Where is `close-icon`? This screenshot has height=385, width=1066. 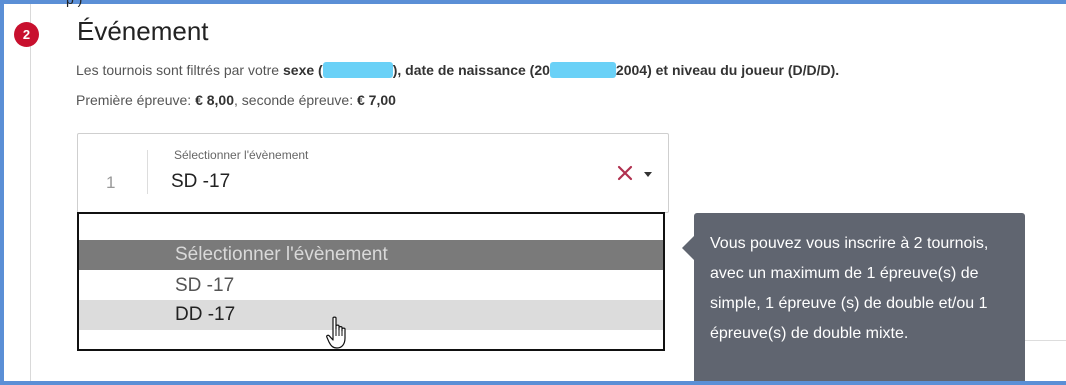
close-icon is located at coordinates (625, 173).